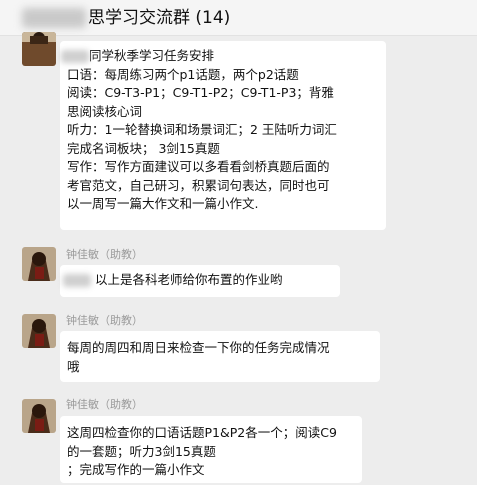 The height and width of the screenshot is (485, 477). Describe the element at coordinates (202, 129) in the screenshot. I see `message-line: 听力：1一轮替换词和场景词汇；2 王陆听力词汇` at that location.